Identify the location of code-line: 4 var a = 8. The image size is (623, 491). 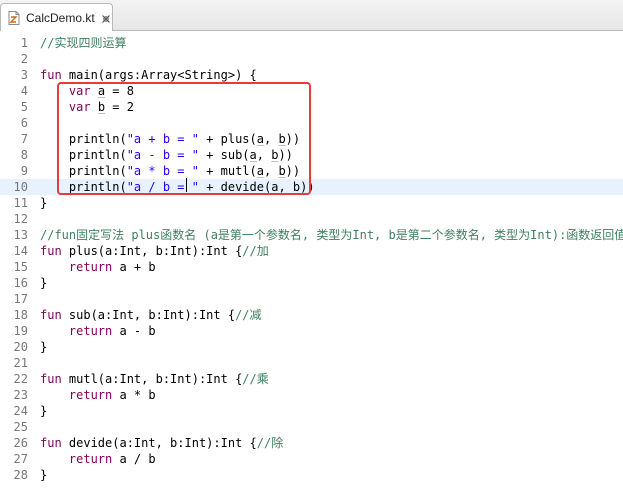
(311, 91).